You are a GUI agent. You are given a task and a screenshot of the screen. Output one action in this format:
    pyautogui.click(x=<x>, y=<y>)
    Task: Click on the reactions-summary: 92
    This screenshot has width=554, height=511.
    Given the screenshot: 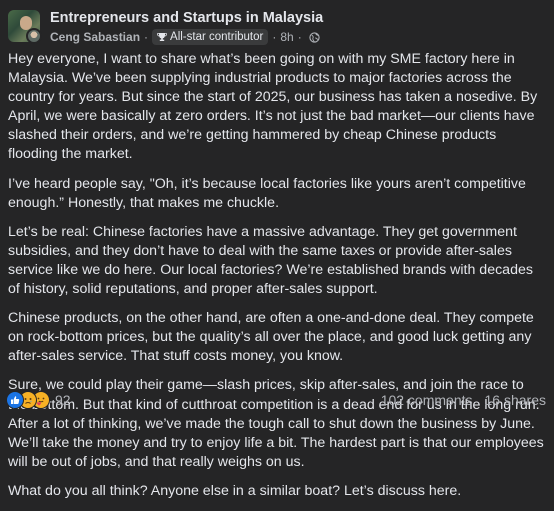 What is the action you would take?
    pyautogui.click(x=38, y=400)
    